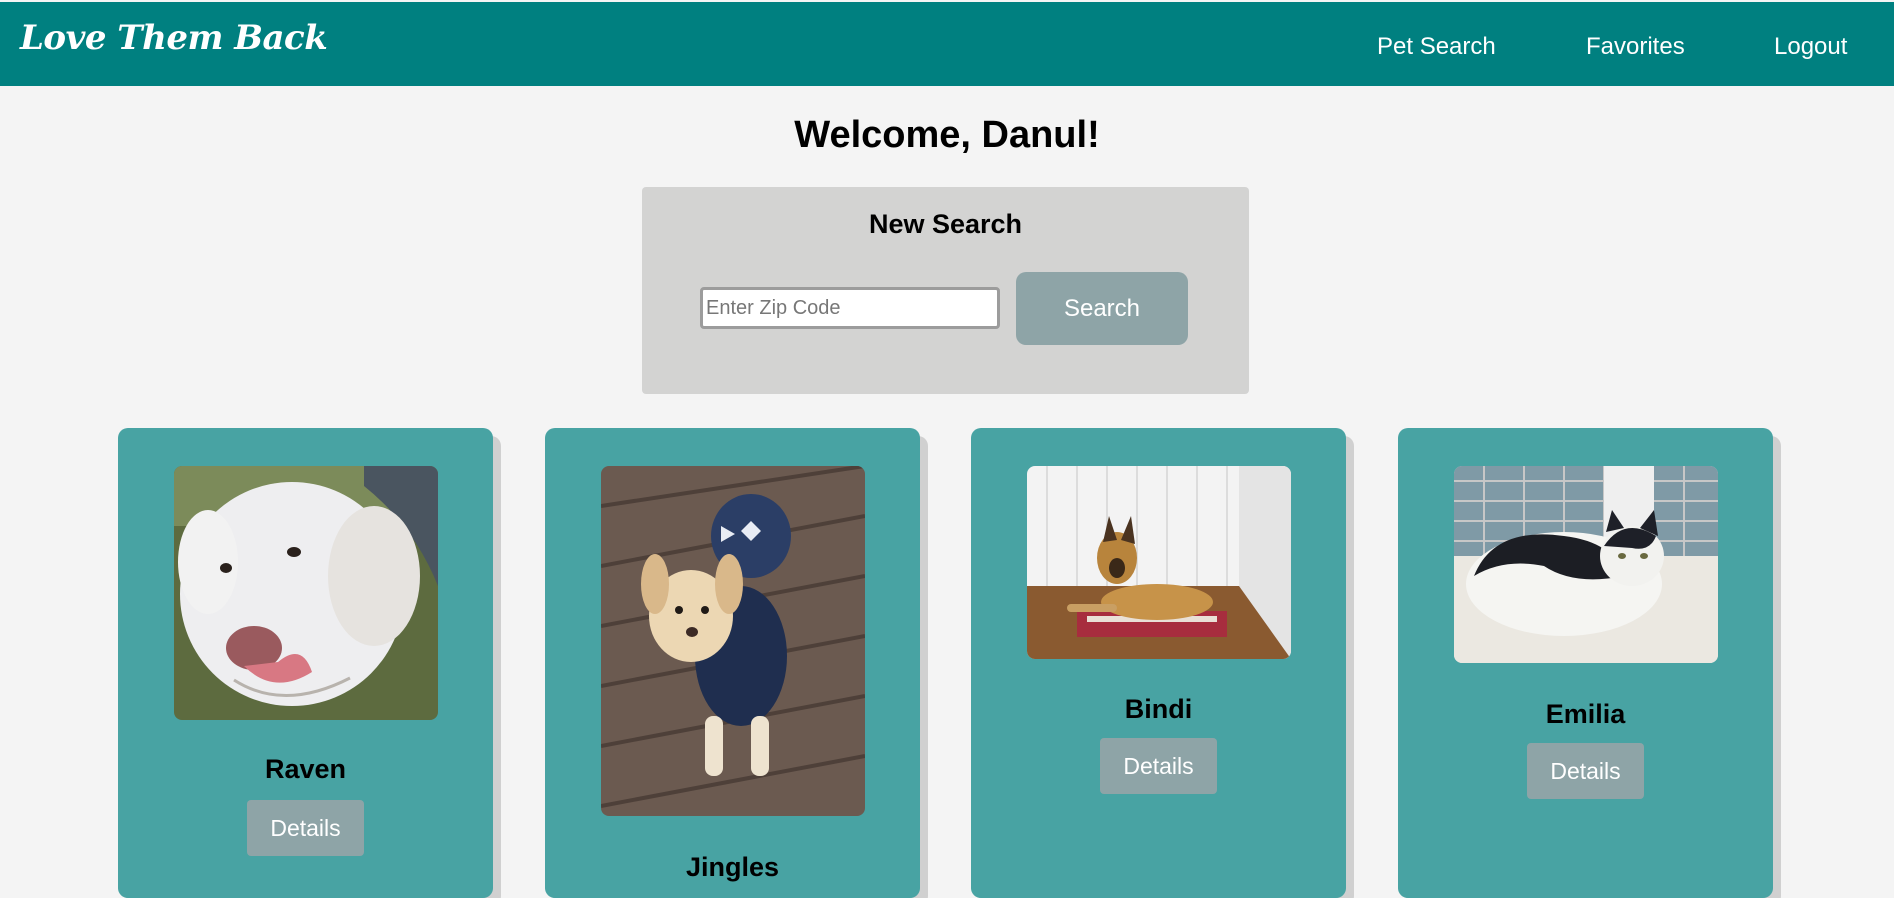 The image size is (1894, 898). I want to click on brand-logo: Love Them Back, so click(174, 38).